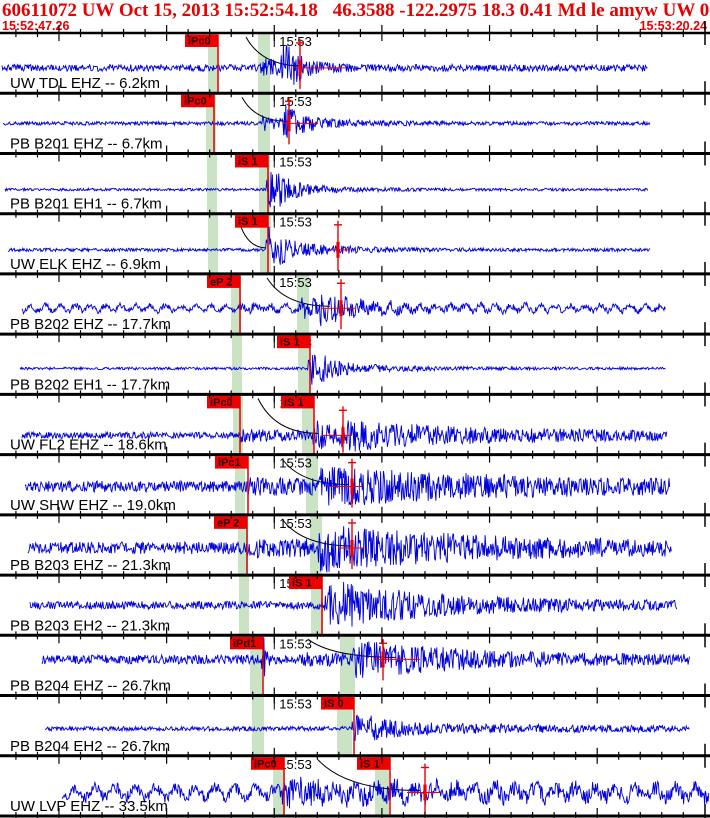 The image size is (710, 818). Describe the element at coordinates (340, 485) in the screenshot. I see `trace-panel: 15:53iPc1UW SHW EHZ -- 19.0km` at that location.